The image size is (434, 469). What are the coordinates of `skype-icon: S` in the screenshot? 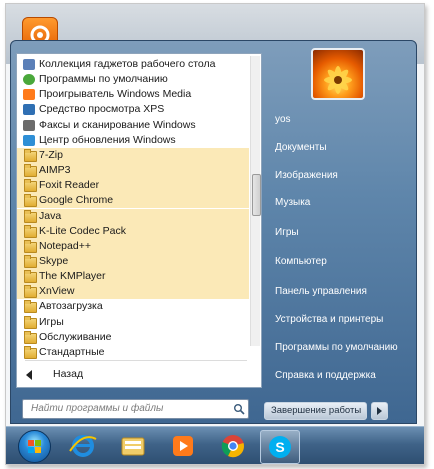 It's located at (280, 447).